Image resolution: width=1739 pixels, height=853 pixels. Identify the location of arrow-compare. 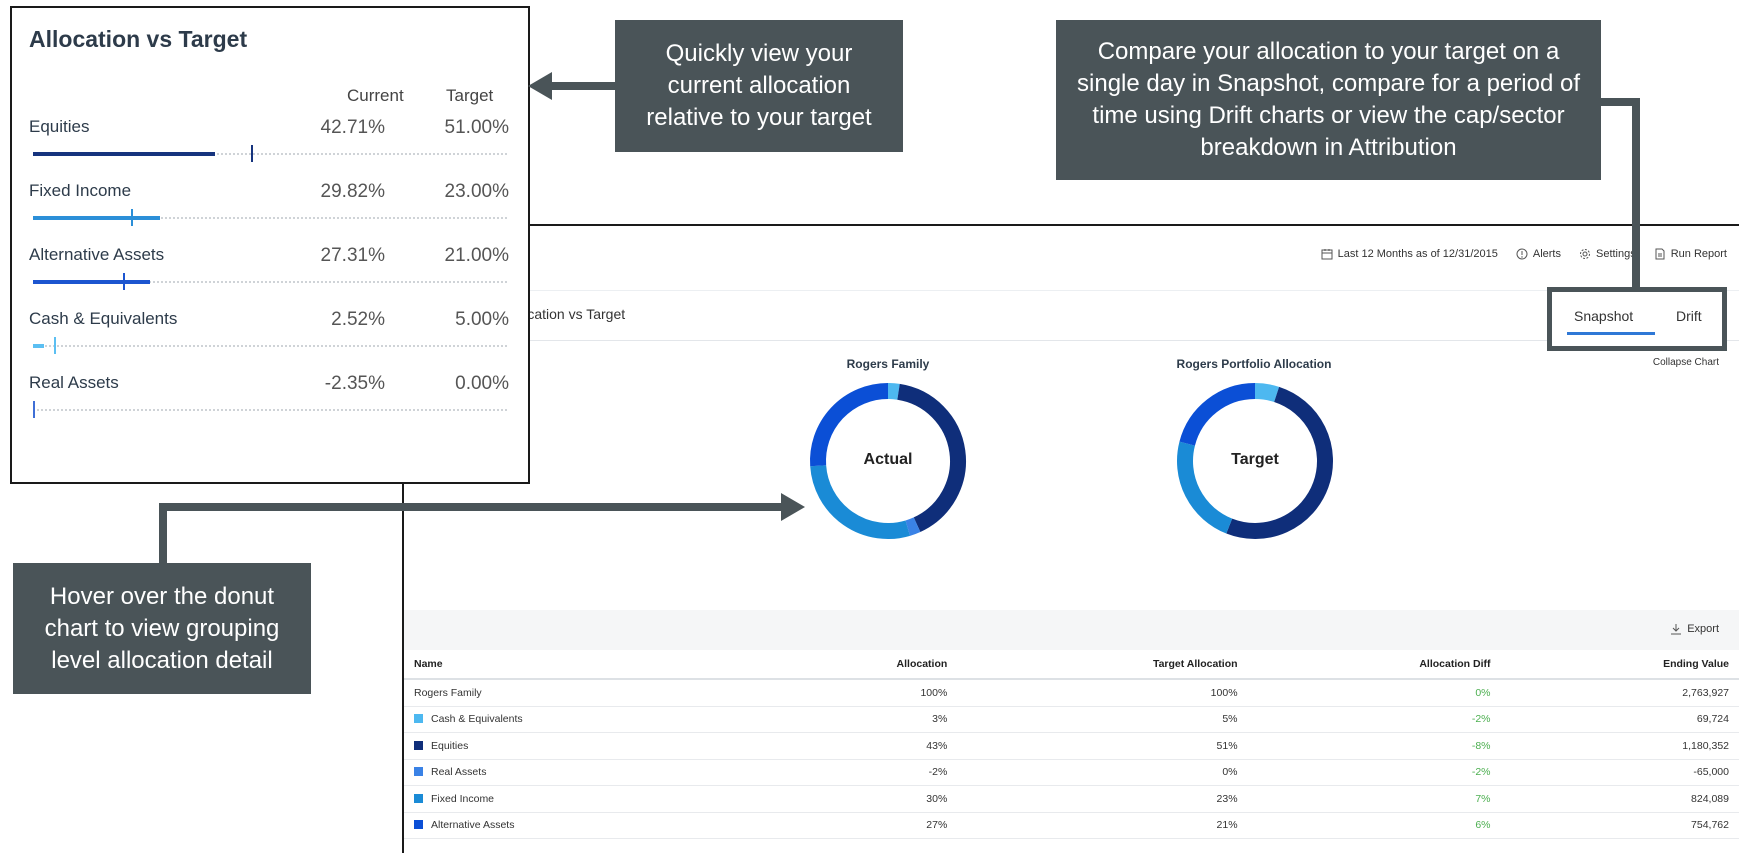
(1620, 194).